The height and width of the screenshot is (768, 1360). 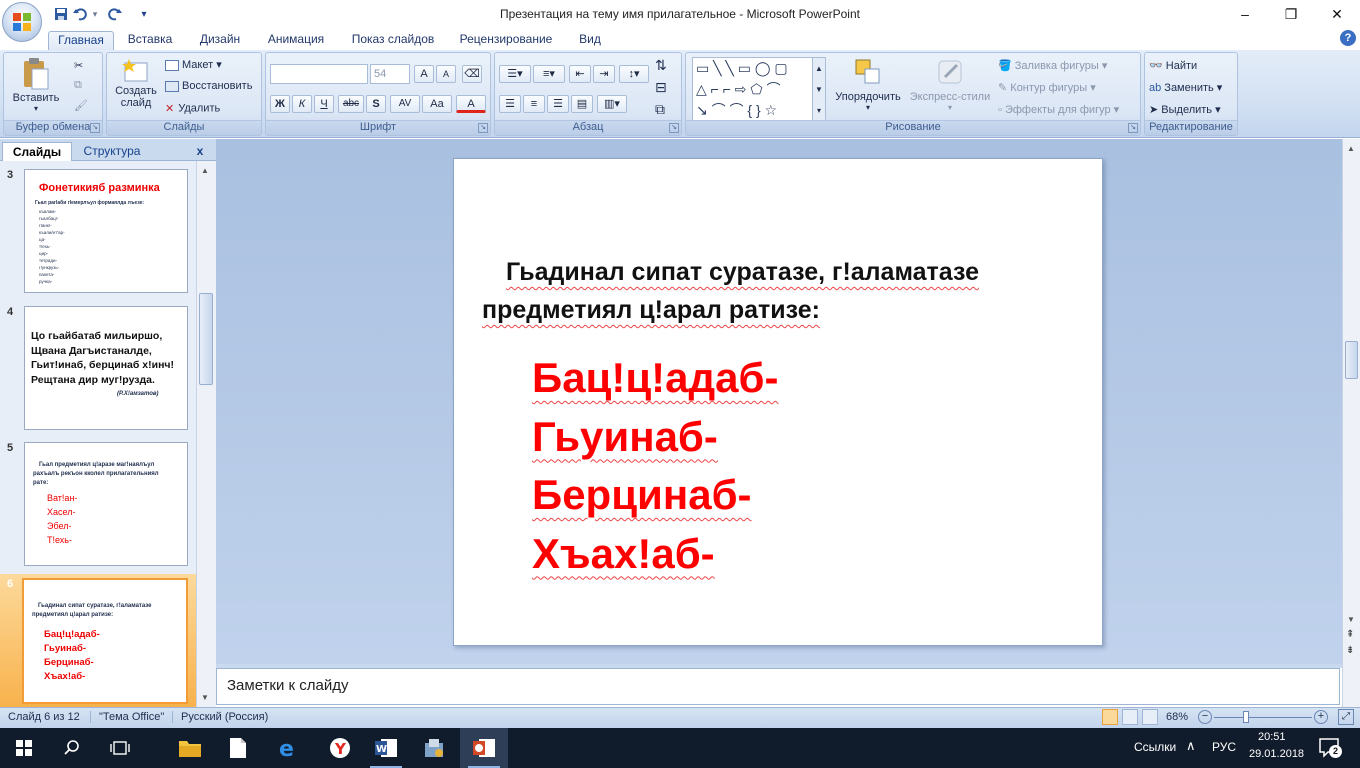 I want to click on shape-fill-button: 🪣 Заливка фигуры ▾, so click(x=1052, y=65).